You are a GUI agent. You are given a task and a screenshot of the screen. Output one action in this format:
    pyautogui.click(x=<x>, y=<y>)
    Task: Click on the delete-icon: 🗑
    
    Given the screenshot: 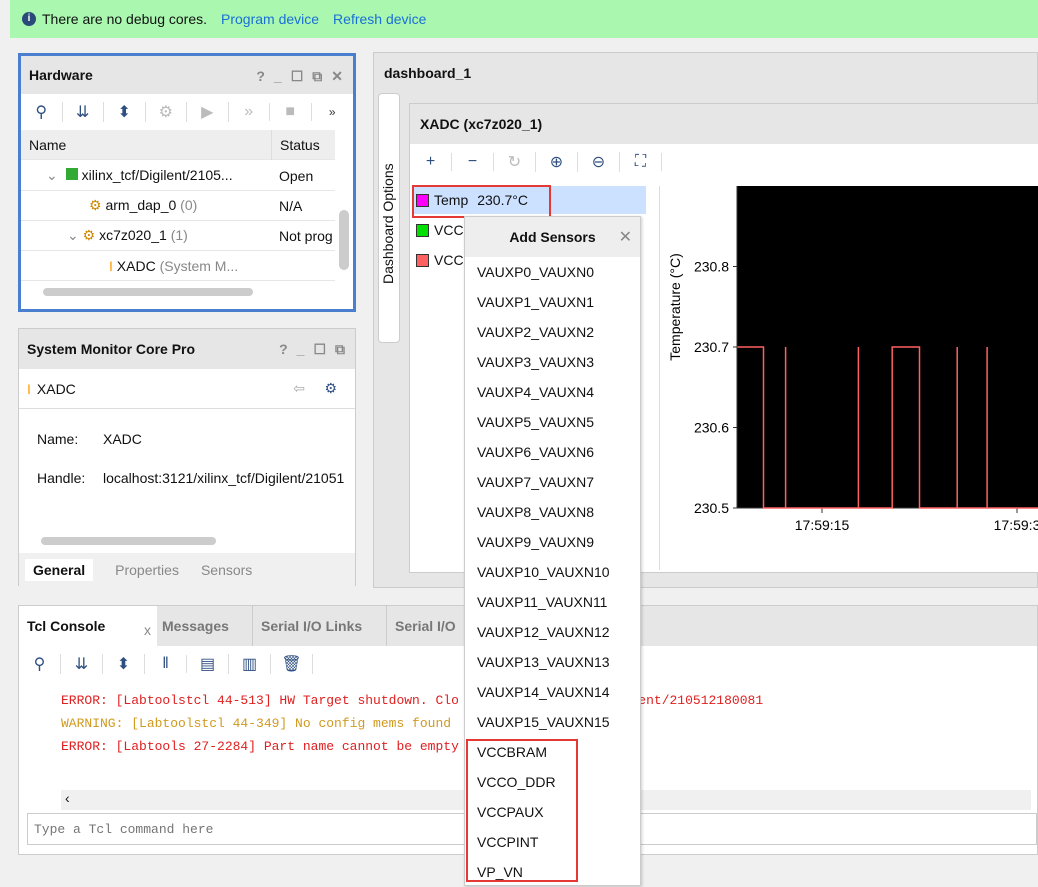 What is the action you would take?
    pyautogui.click(x=292, y=664)
    